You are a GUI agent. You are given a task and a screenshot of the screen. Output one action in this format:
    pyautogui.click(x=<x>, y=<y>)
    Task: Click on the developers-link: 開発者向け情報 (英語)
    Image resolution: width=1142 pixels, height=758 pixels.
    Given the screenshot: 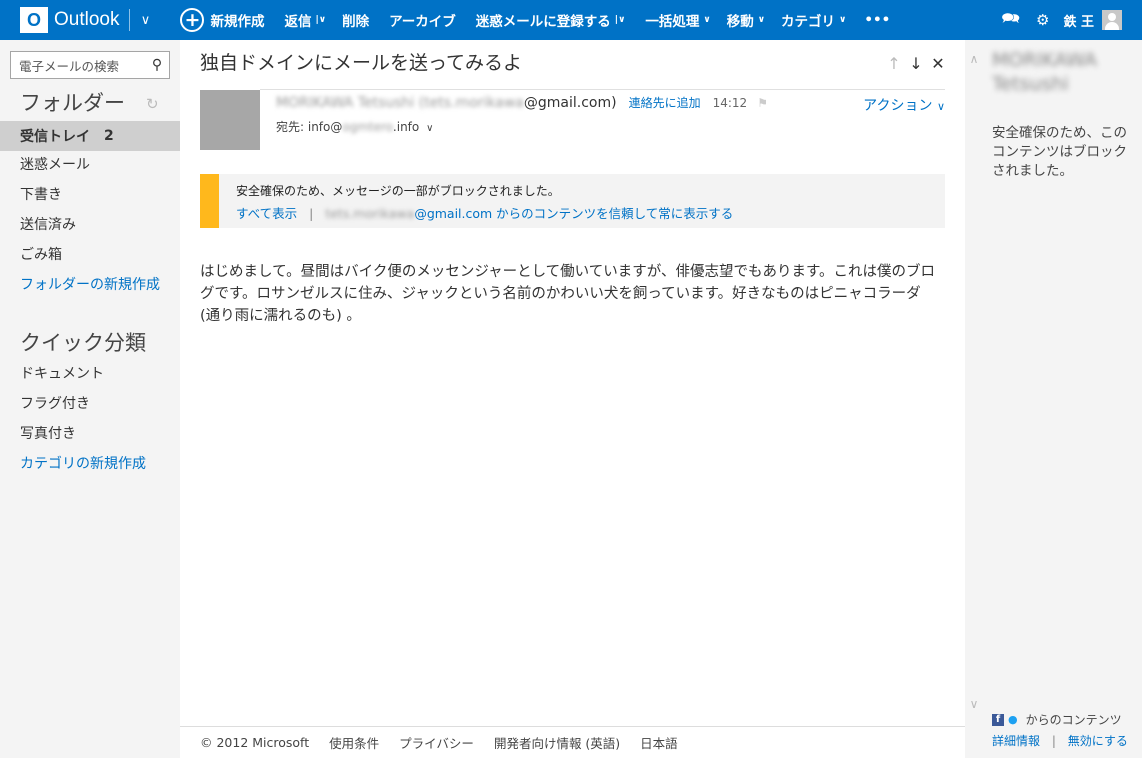 What is the action you would take?
    pyautogui.click(x=557, y=742)
    